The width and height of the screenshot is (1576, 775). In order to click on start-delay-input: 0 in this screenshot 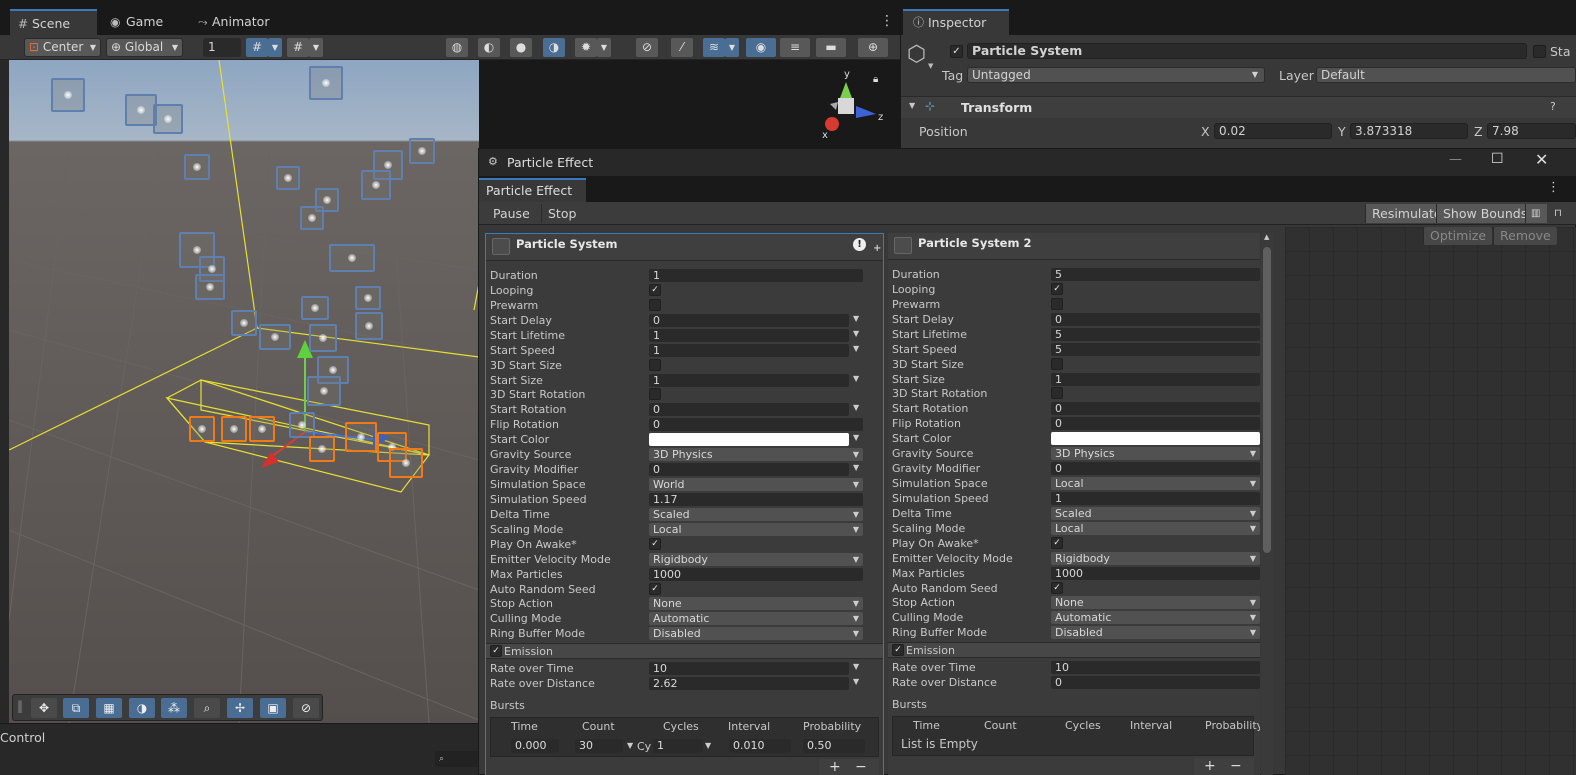, I will do `click(1155, 319)`.